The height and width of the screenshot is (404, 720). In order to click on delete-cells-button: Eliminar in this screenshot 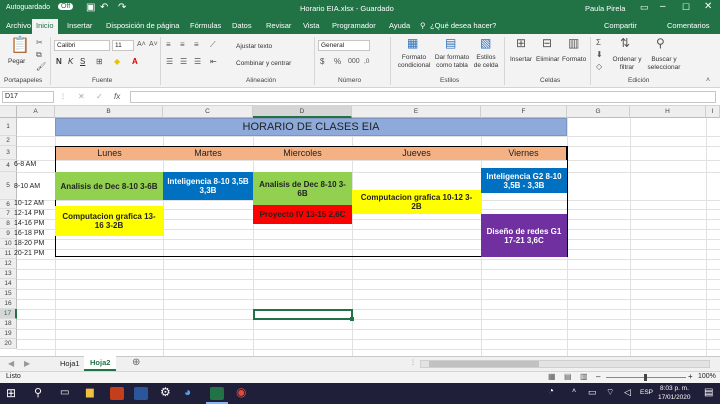, I will do `click(547, 60)`.